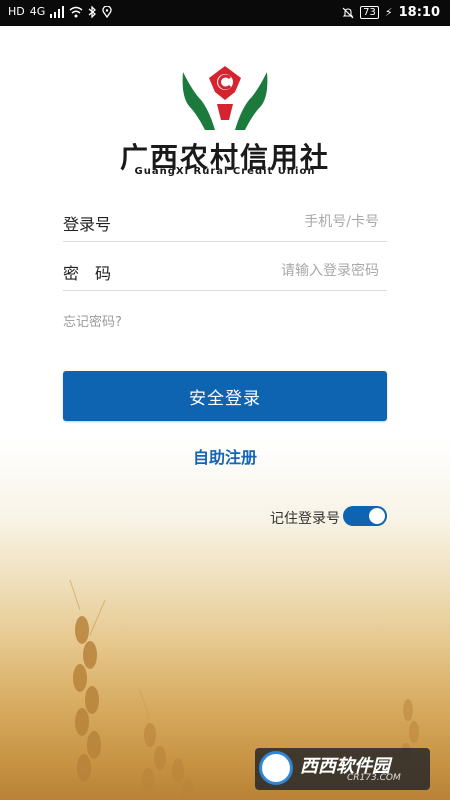  I want to click on charging-icon: ⚡, so click(388, 12).